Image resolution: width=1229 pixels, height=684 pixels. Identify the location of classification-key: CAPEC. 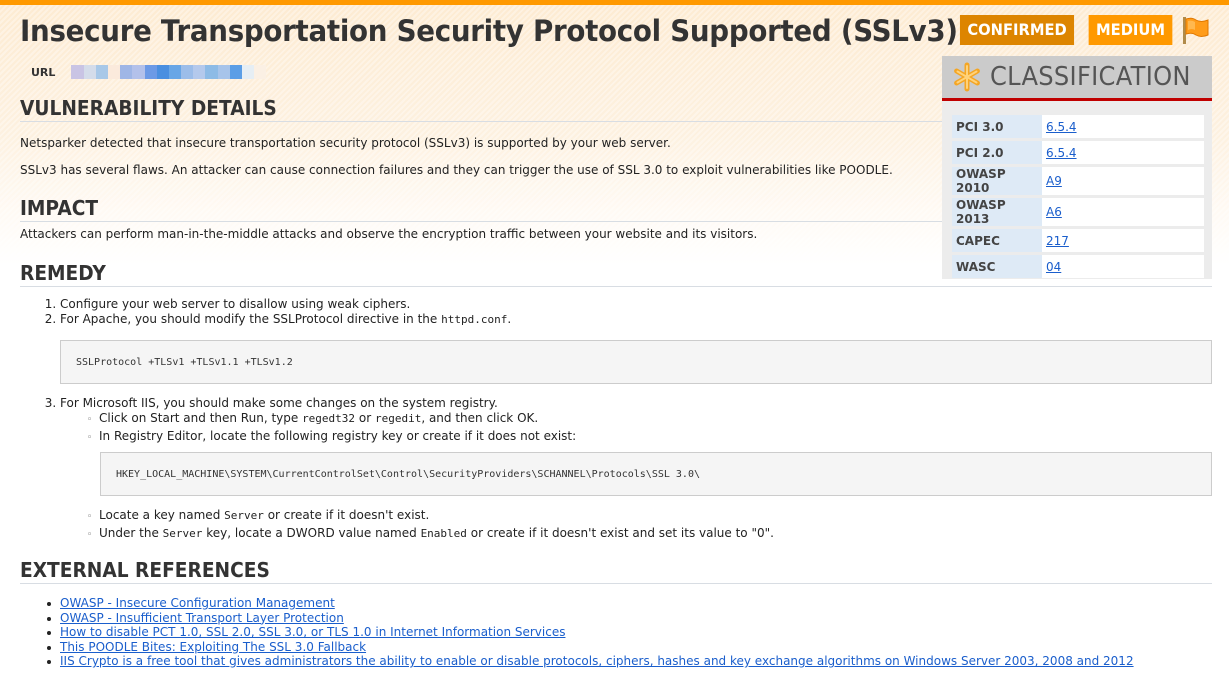
(997, 240).